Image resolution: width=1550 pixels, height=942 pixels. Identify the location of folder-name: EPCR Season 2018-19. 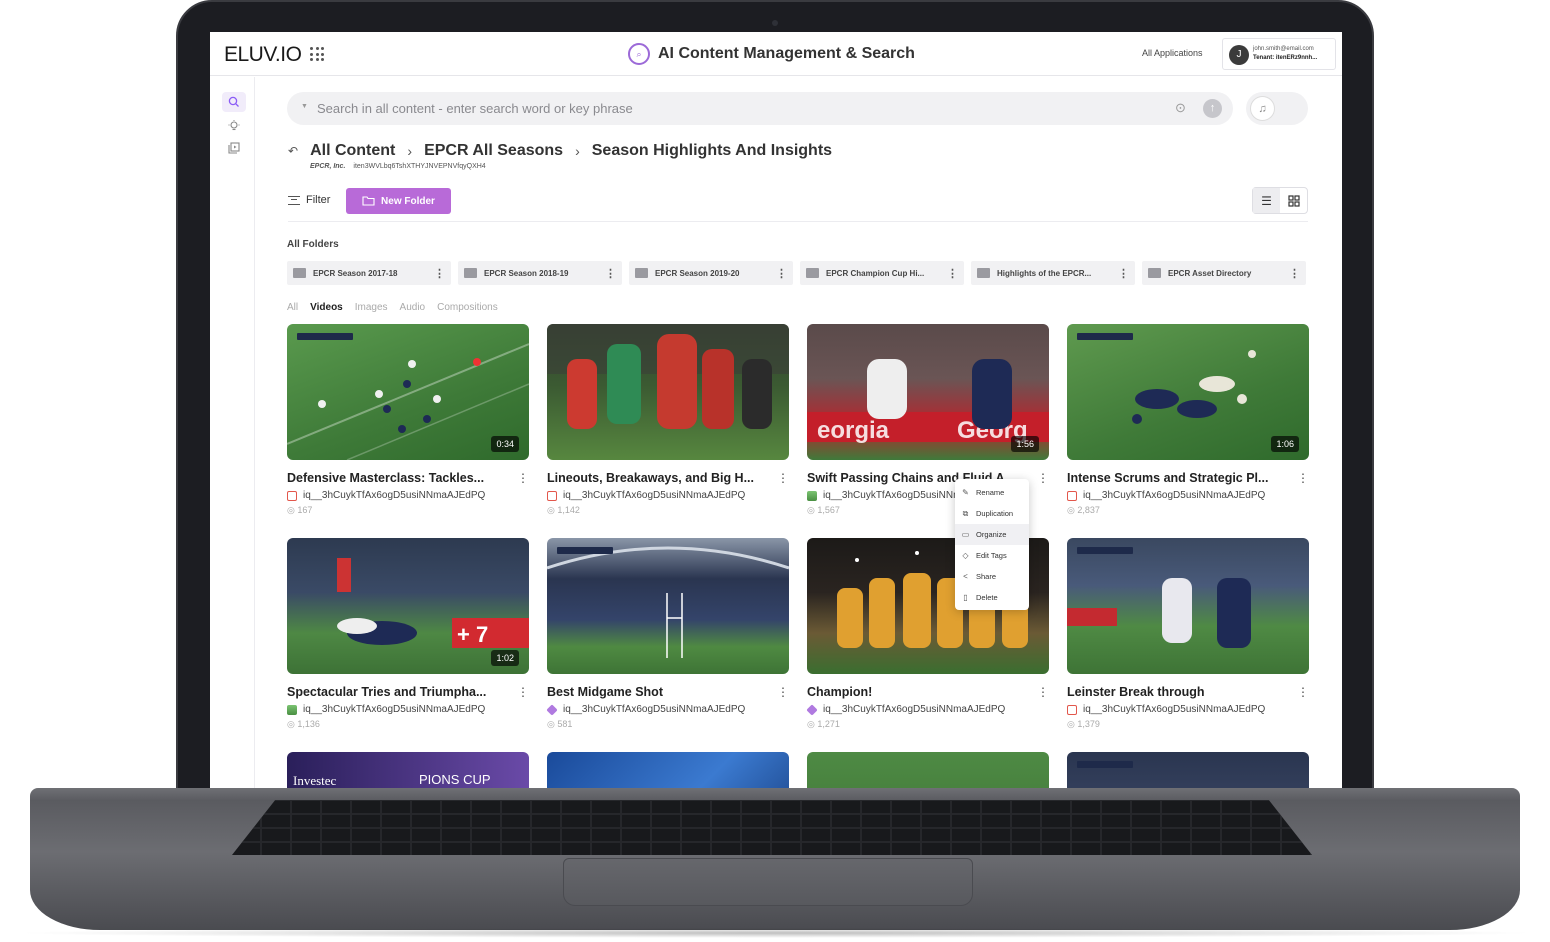
(526, 273).